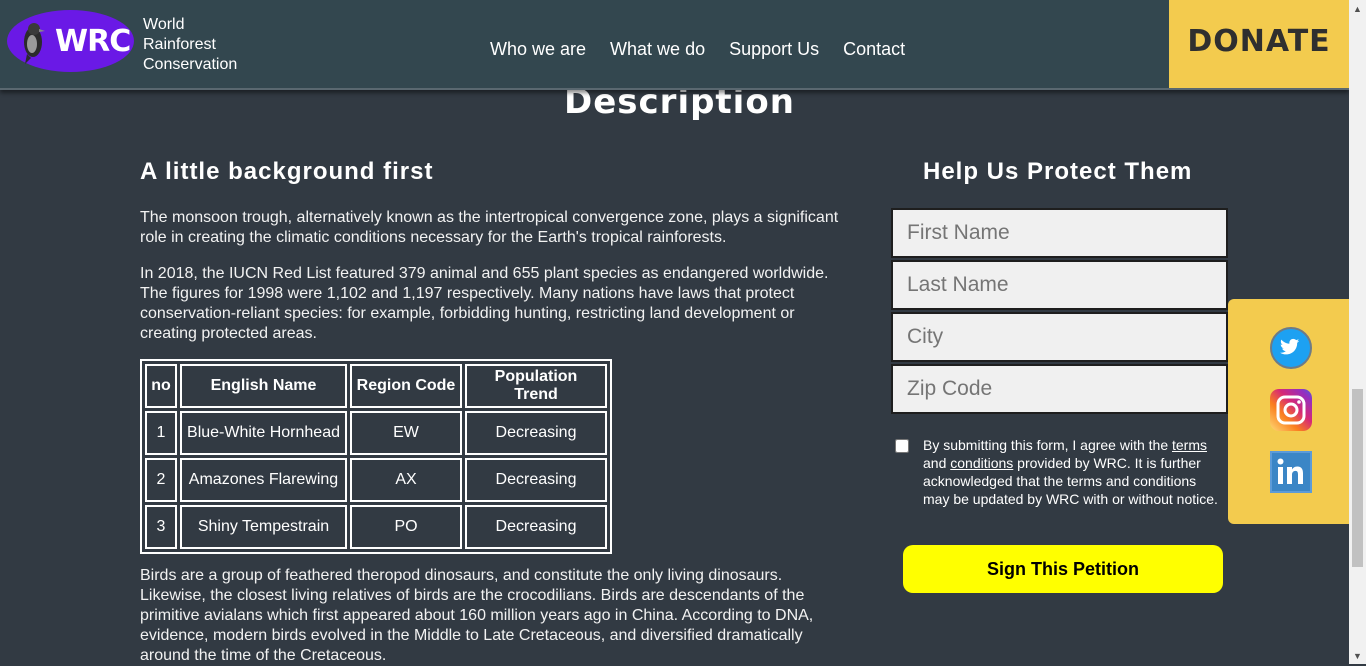 This screenshot has height=666, width=1366. What do you see at coordinates (190, 64) in the screenshot?
I see `org-name-line: Conservation` at bounding box center [190, 64].